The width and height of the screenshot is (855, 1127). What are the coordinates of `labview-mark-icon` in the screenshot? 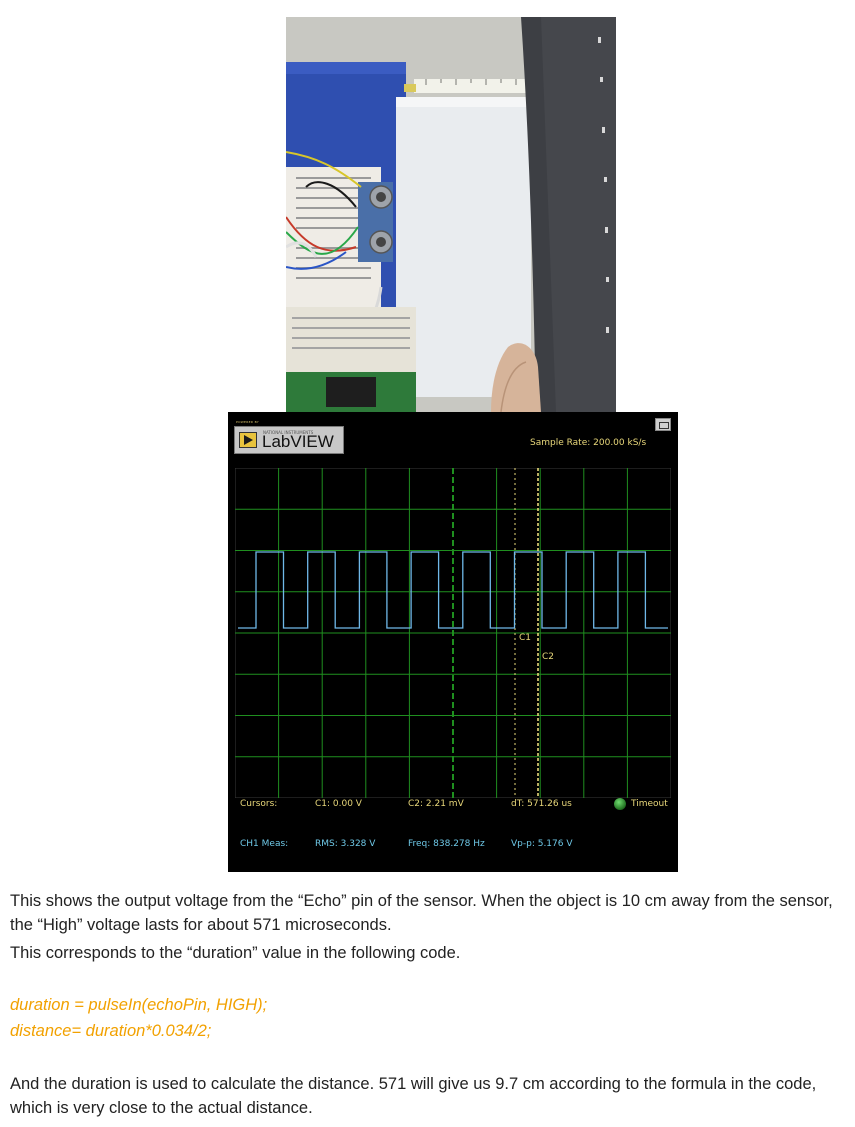 It's located at (248, 440).